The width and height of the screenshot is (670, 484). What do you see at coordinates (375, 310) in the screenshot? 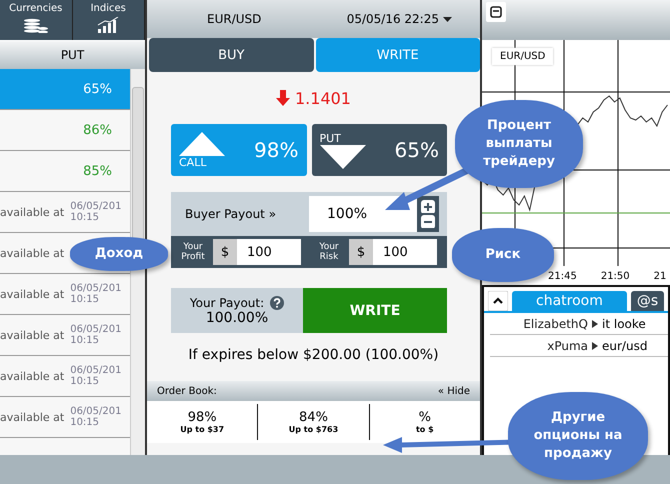
I see `write-button: WRITE` at bounding box center [375, 310].